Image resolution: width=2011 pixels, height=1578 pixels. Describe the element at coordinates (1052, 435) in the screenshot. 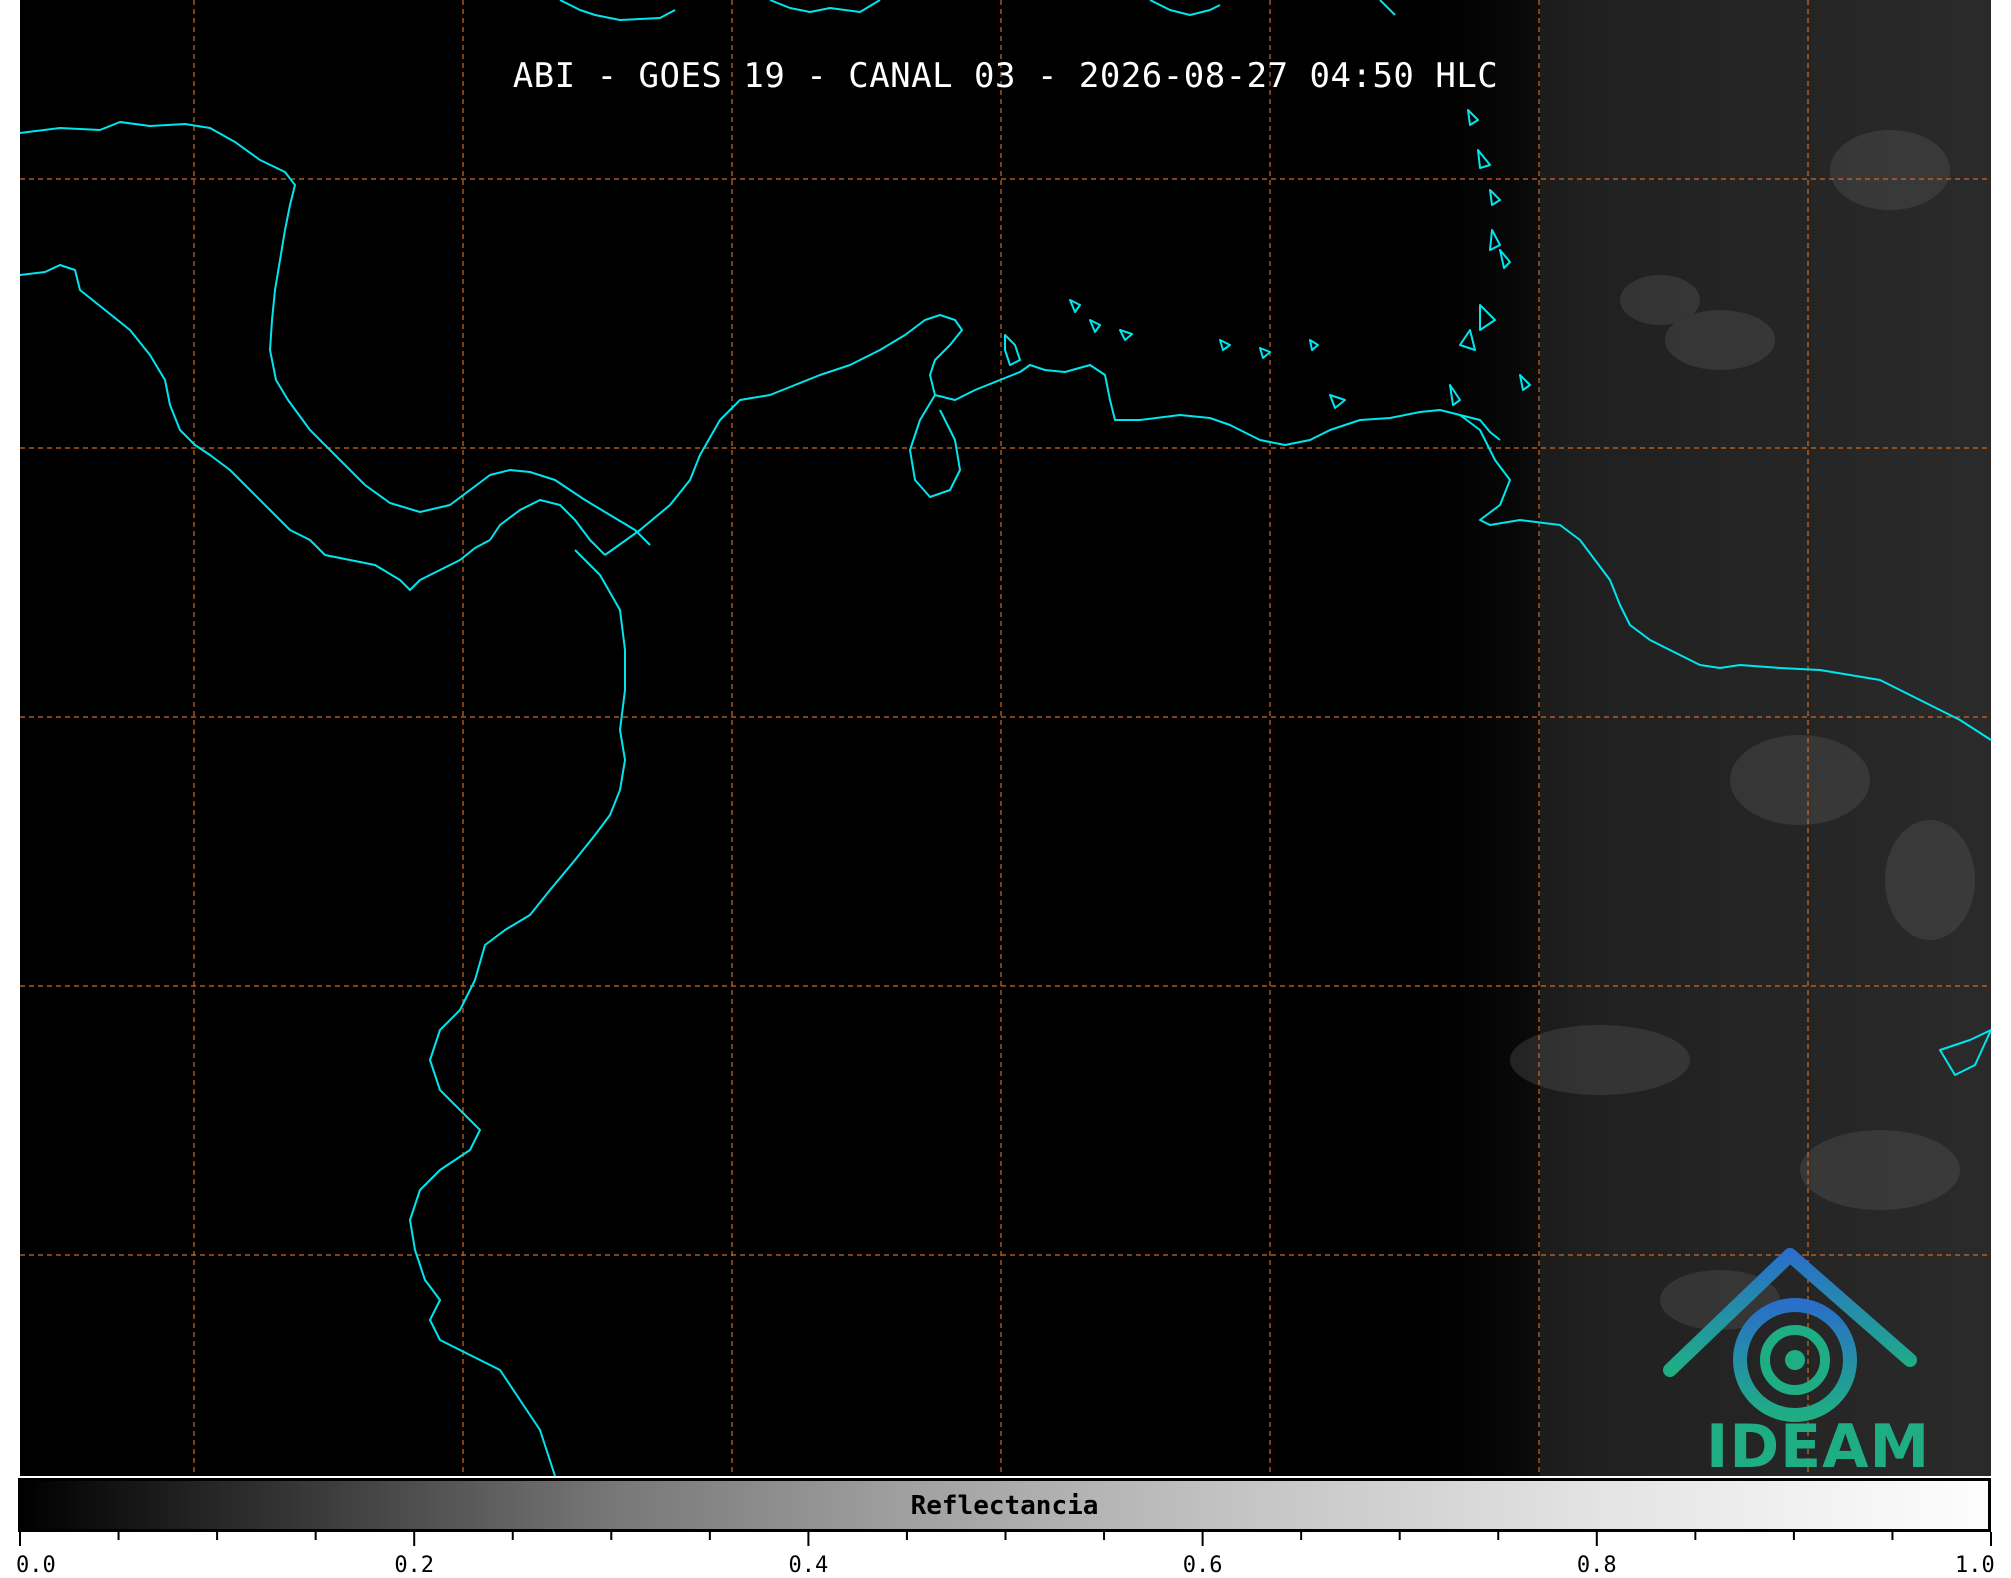

I see `coastline-caribbean-colombia` at that location.